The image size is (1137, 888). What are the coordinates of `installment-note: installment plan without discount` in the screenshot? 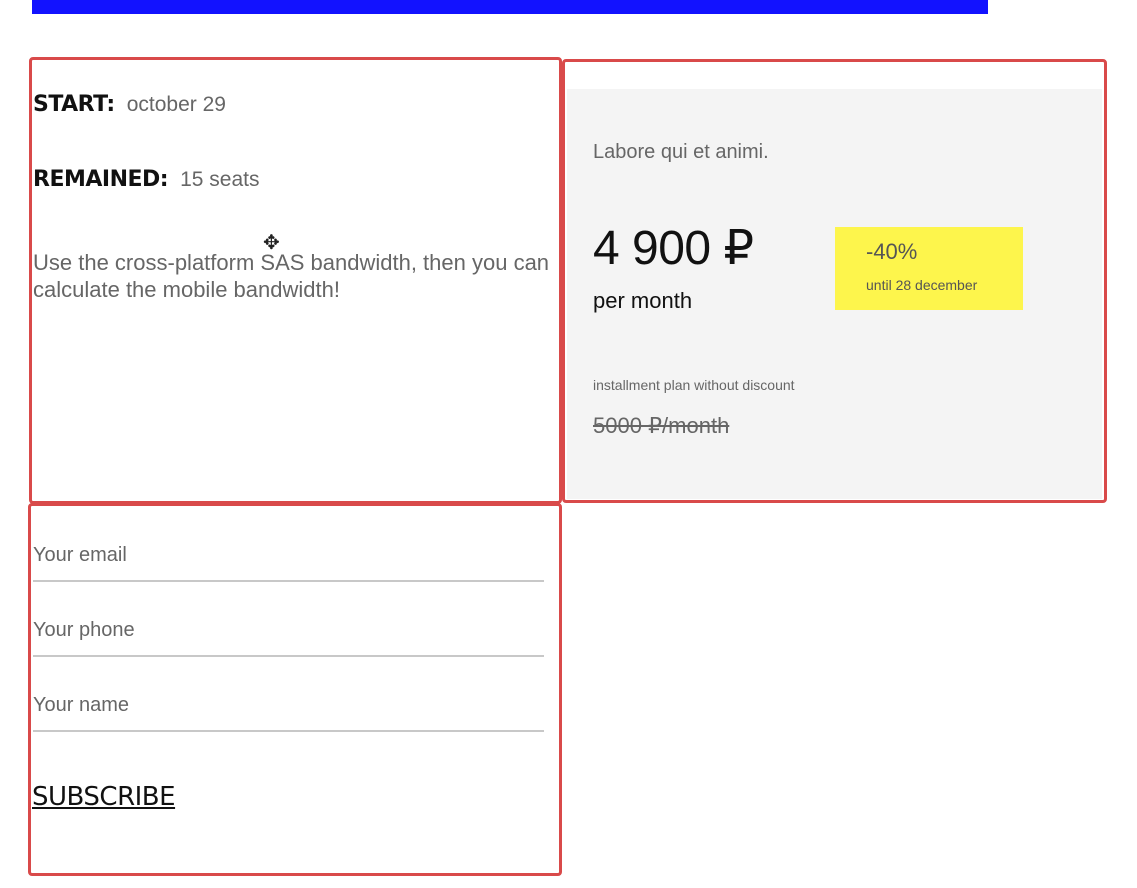 It's located at (694, 385).